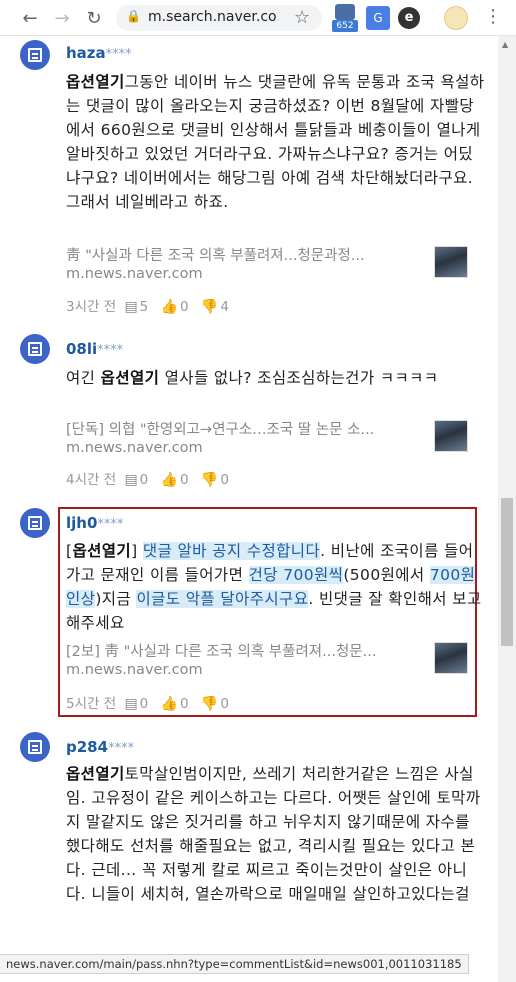  Describe the element at coordinates (91, 307) in the screenshot. I see `comment-time: 3시간 전` at that location.